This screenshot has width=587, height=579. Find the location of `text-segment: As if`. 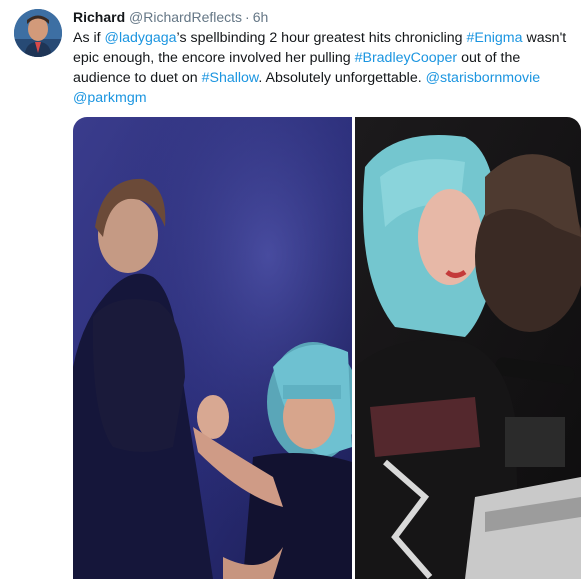

text-segment: As if is located at coordinates (89, 38).